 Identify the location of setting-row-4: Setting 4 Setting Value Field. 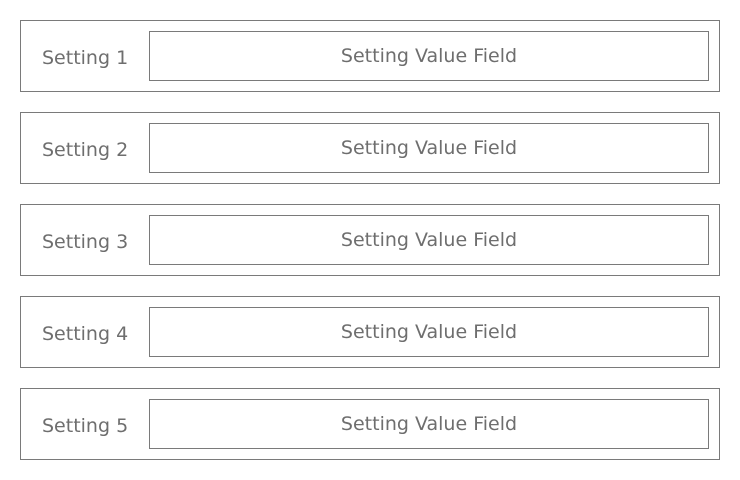
(370, 332).